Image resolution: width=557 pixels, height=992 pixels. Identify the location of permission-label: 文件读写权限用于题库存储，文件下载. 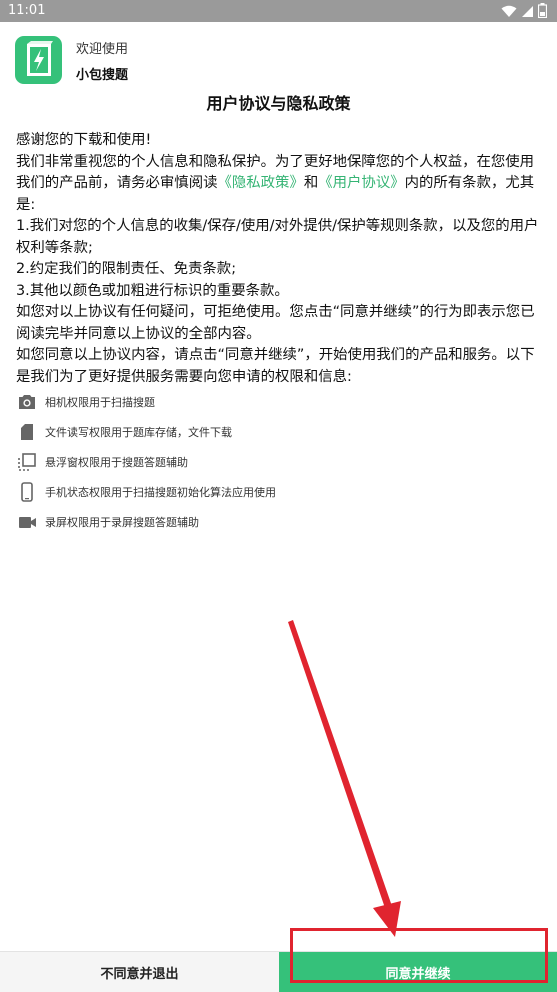
(138, 432).